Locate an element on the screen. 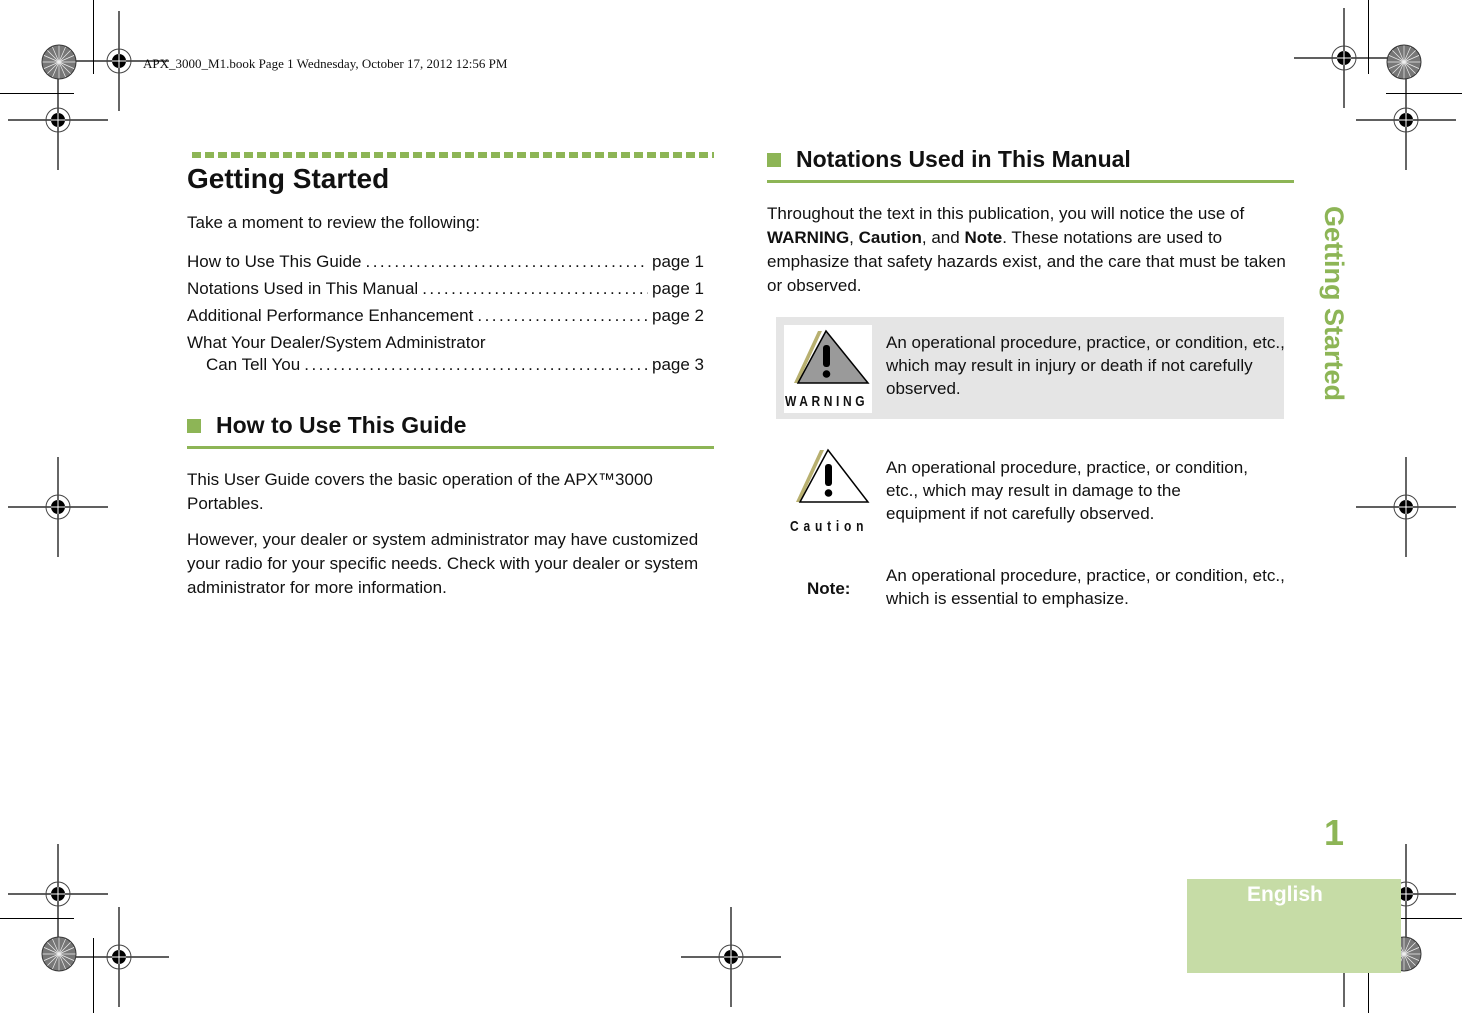  section-heading-how-to-use: How to Use This Guide is located at coordinates (326, 425).